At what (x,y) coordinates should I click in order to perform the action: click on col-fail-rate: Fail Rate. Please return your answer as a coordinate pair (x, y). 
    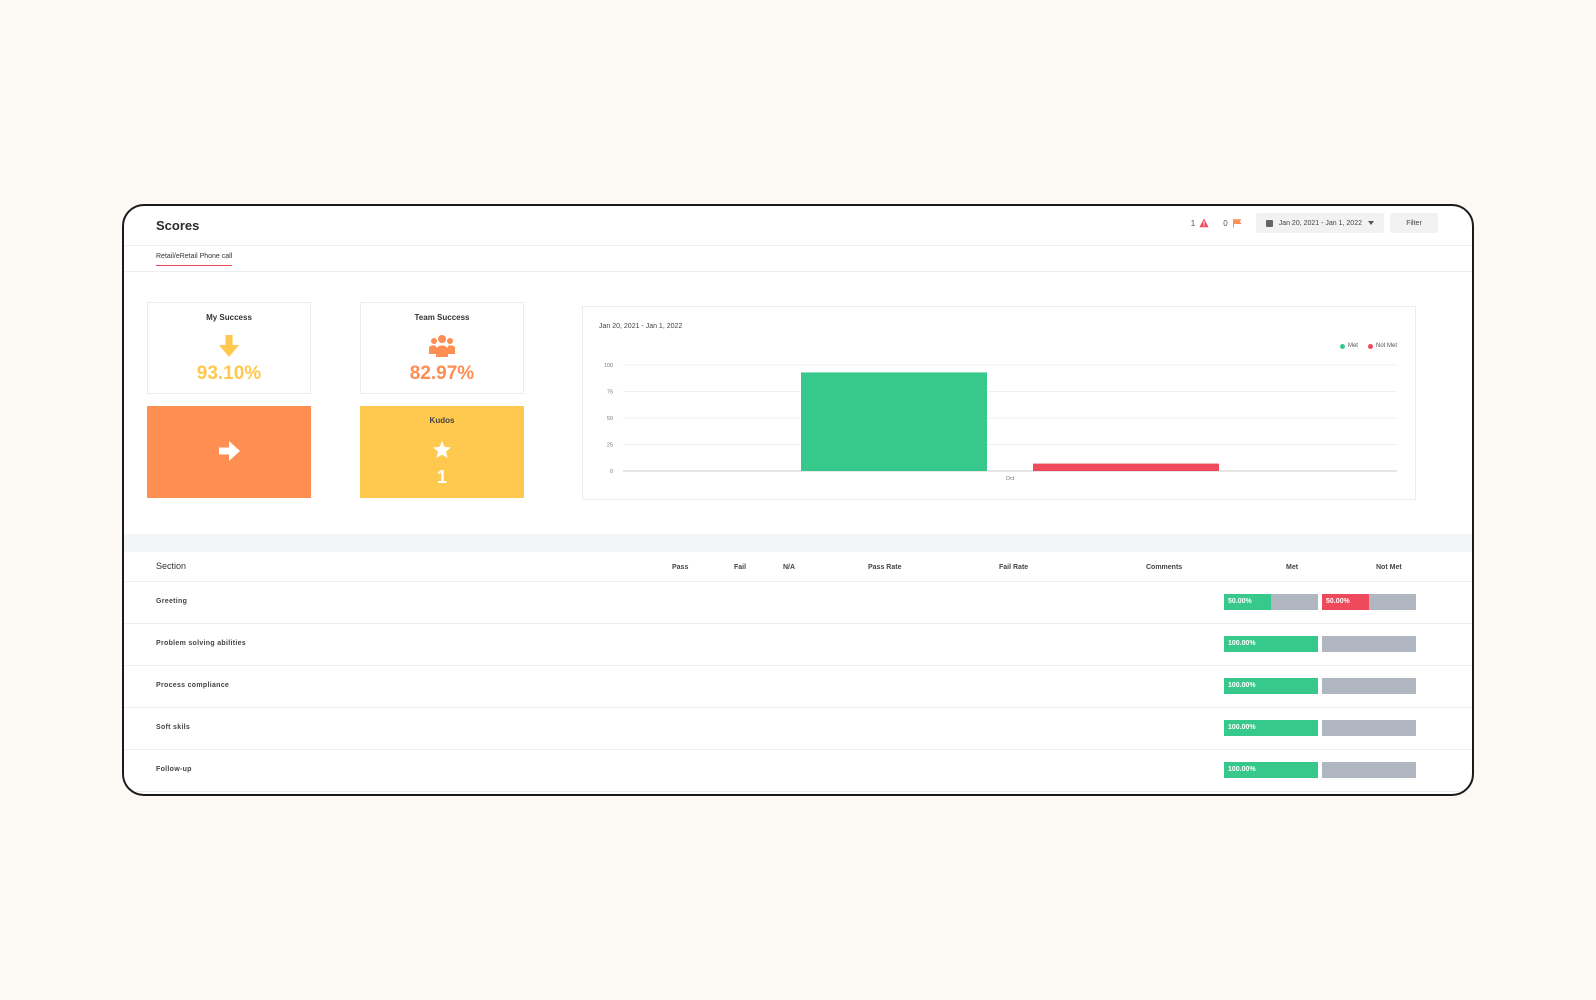
    Looking at the image, I should click on (1013, 567).